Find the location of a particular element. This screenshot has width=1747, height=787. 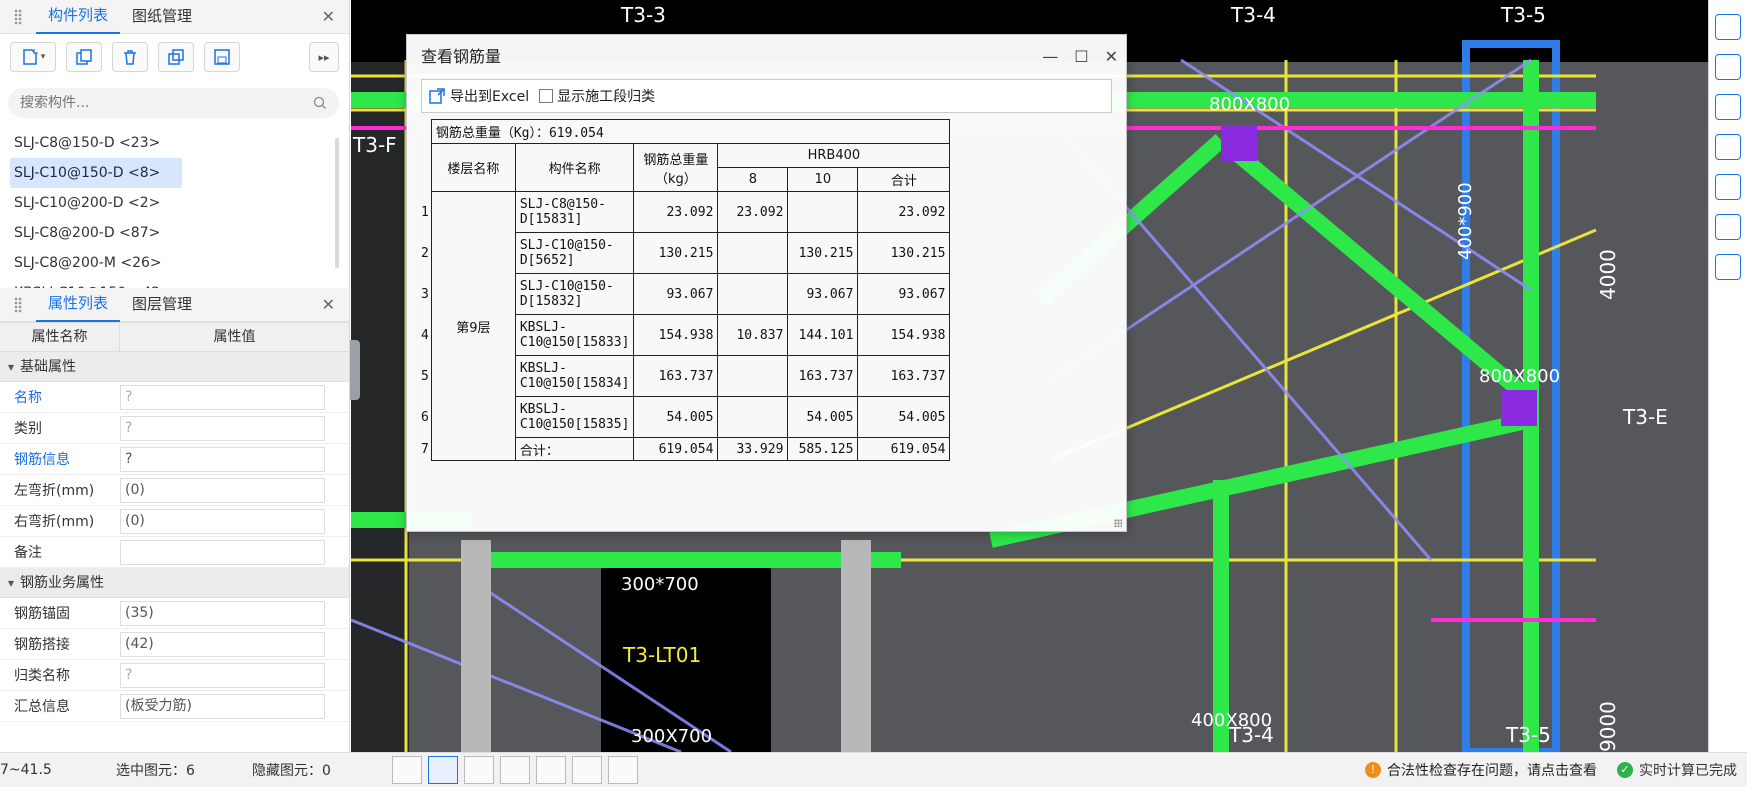

dialog-title: 查看钢筋量 is located at coordinates (461, 56).